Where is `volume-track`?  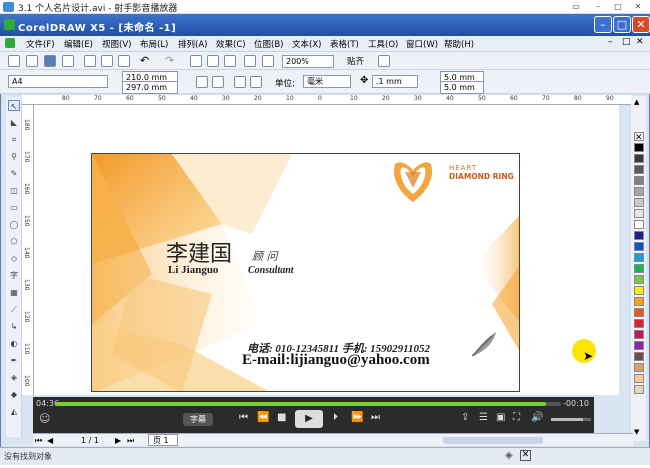 volume-track is located at coordinates (571, 419).